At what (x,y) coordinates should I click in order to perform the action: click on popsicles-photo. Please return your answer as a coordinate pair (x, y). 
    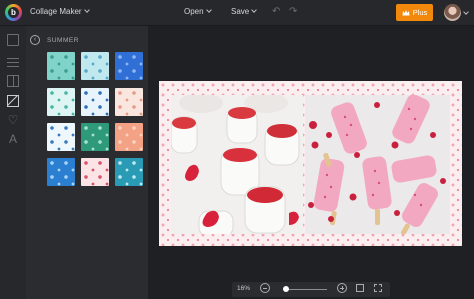
    Looking at the image, I should click on (377, 164).